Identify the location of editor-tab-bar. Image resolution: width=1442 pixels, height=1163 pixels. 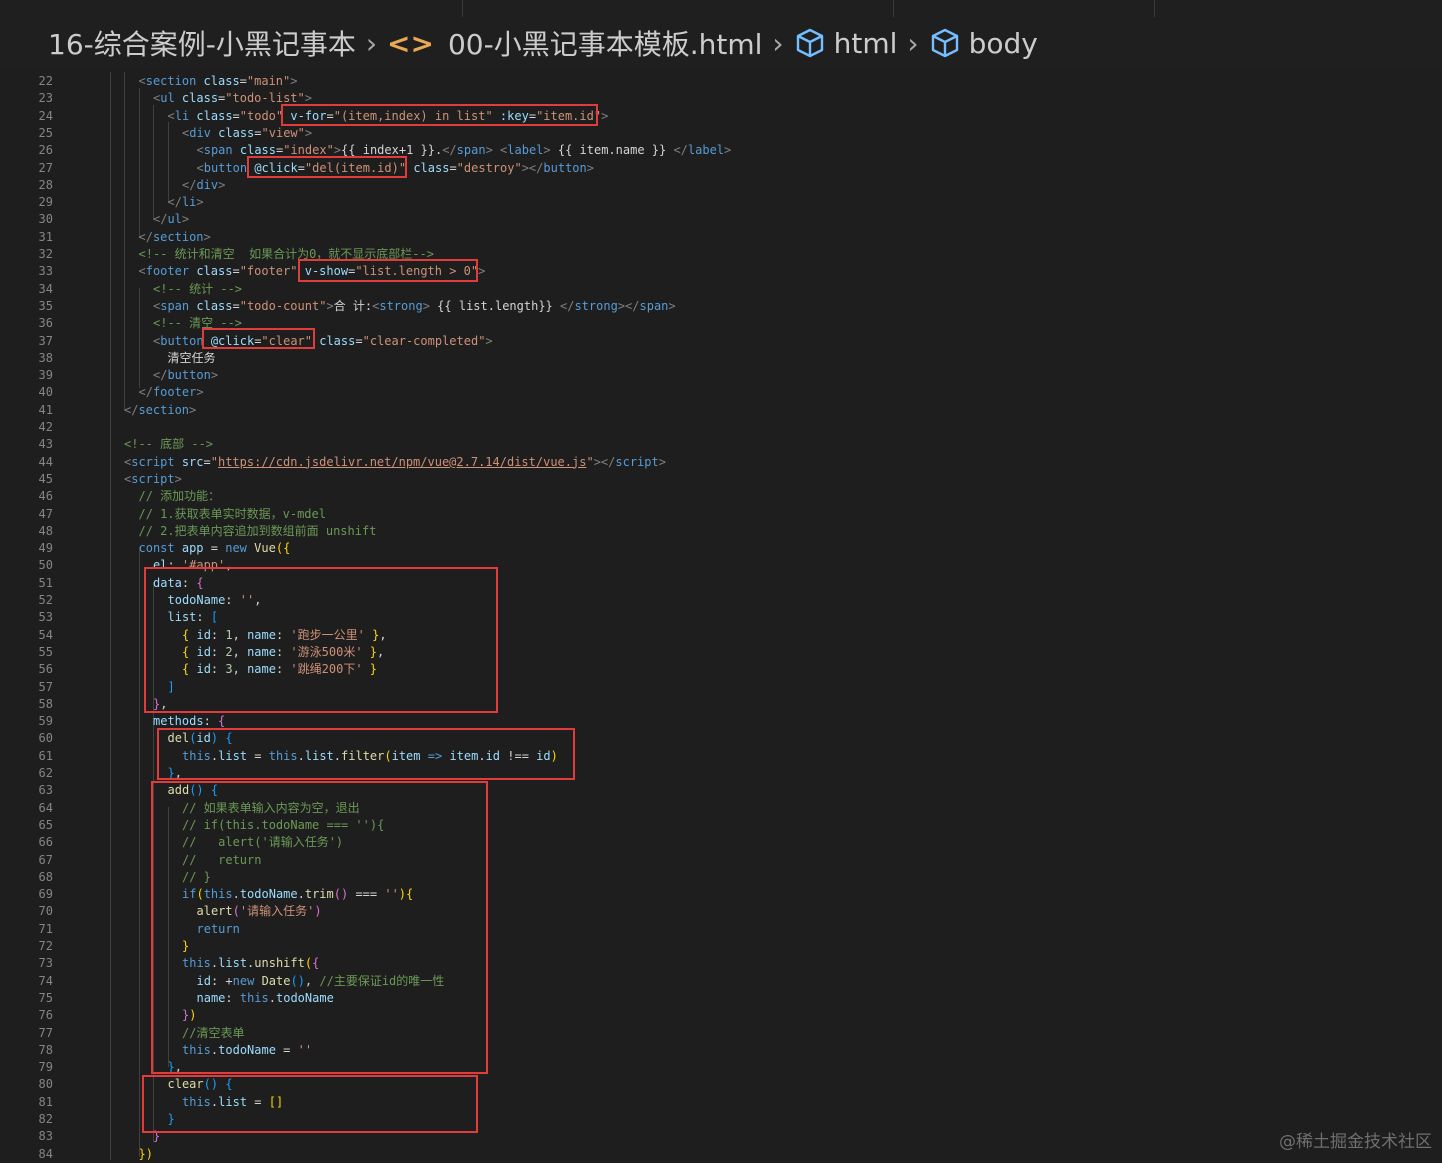
(721, 8).